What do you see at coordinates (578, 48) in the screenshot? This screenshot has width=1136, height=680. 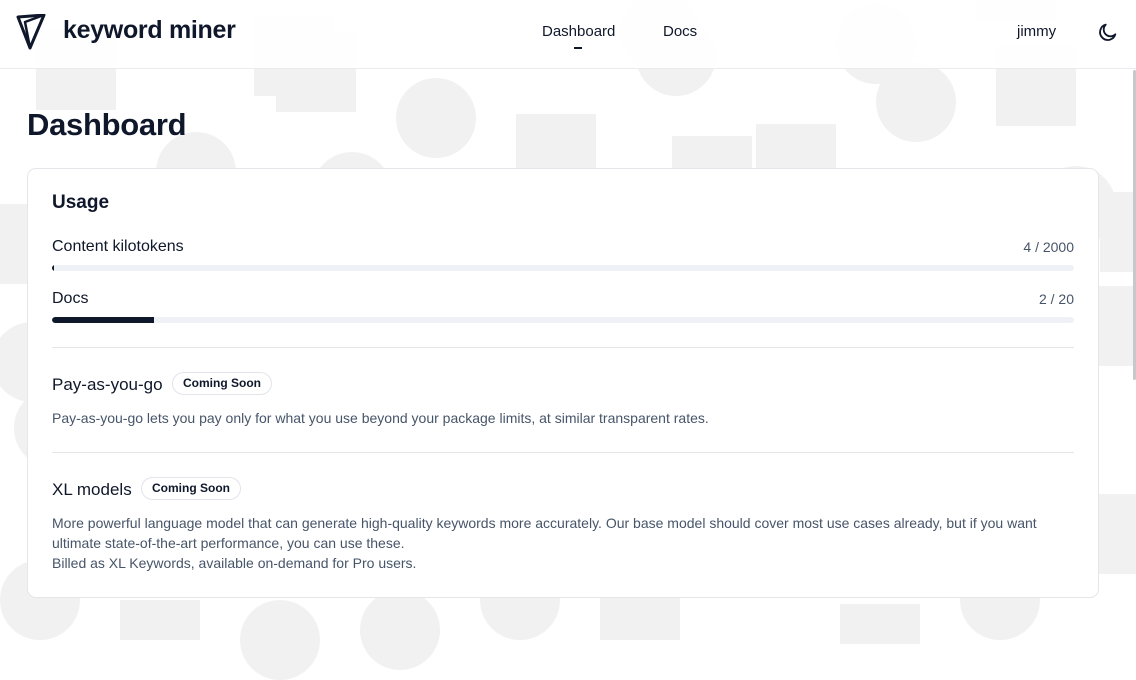 I see `active-nav-indicator` at bounding box center [578, 48].